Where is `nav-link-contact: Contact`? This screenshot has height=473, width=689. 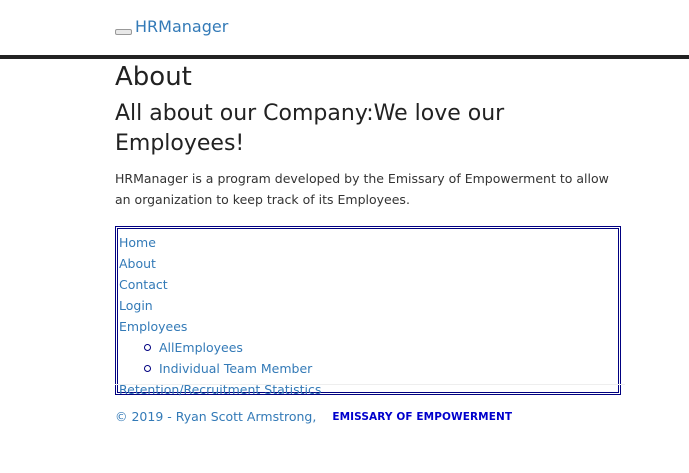
nav-link-contact: Contact is located at coordinates (143, 284).